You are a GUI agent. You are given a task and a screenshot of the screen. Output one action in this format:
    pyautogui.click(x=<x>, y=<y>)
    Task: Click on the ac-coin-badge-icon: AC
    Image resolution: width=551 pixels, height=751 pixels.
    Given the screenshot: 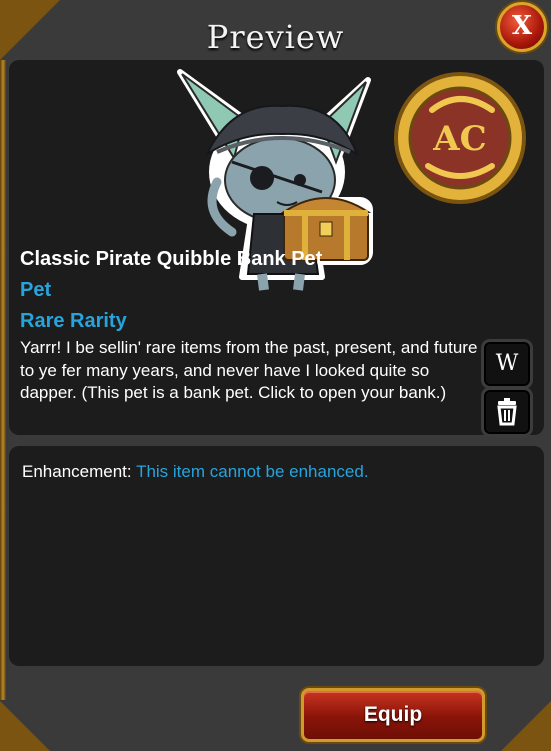 What is the action you would take?
    pyautogui.click(x=460, y=138)
    